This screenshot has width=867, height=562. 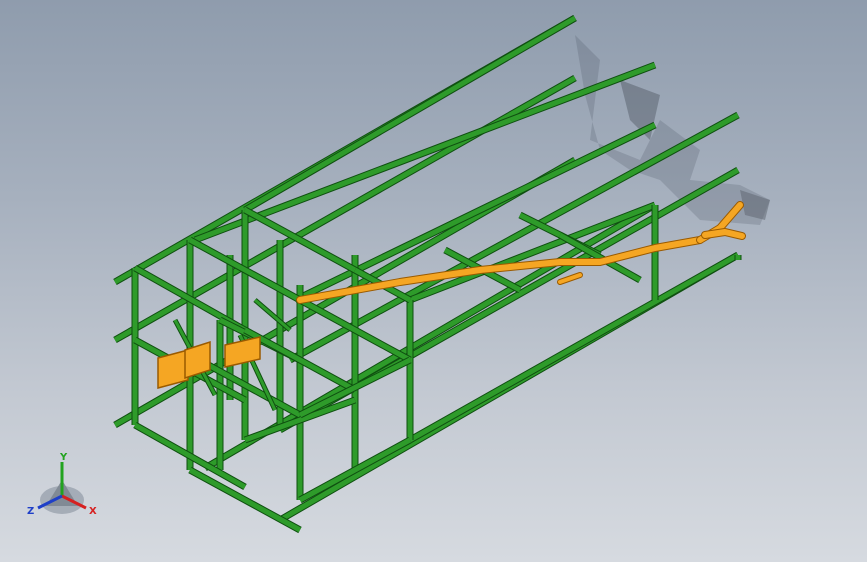 What do you see at coordinates (93, 511) in the screenshot?
I see `triad-x-label: X` at bounding box center [93, 511].